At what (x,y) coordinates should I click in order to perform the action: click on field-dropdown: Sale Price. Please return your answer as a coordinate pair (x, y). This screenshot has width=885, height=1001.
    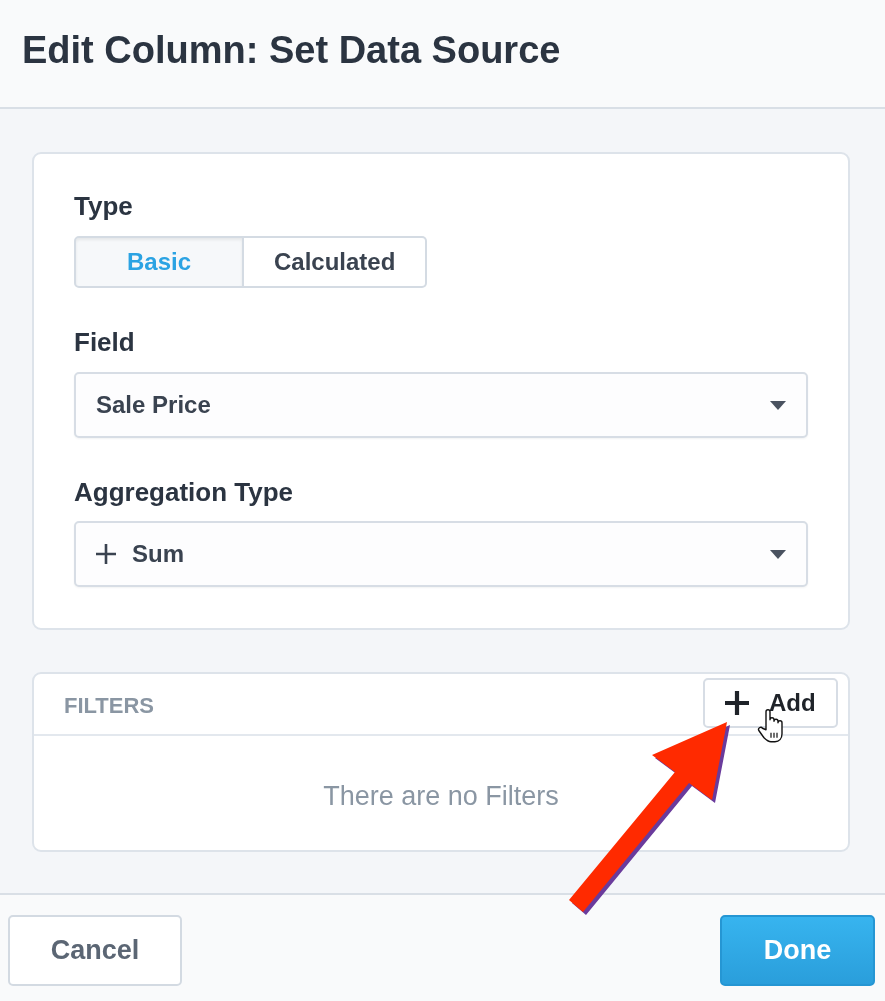
    Looking at the image, I should click on (441, 405).